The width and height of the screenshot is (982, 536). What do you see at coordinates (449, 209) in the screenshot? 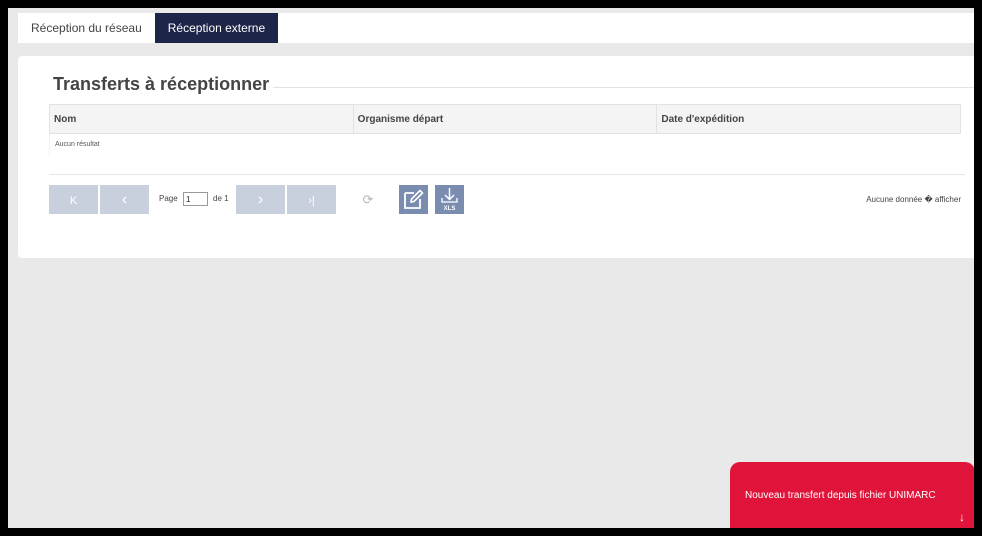
I see `xls-label: XLS` at bounding box center [449, 209].